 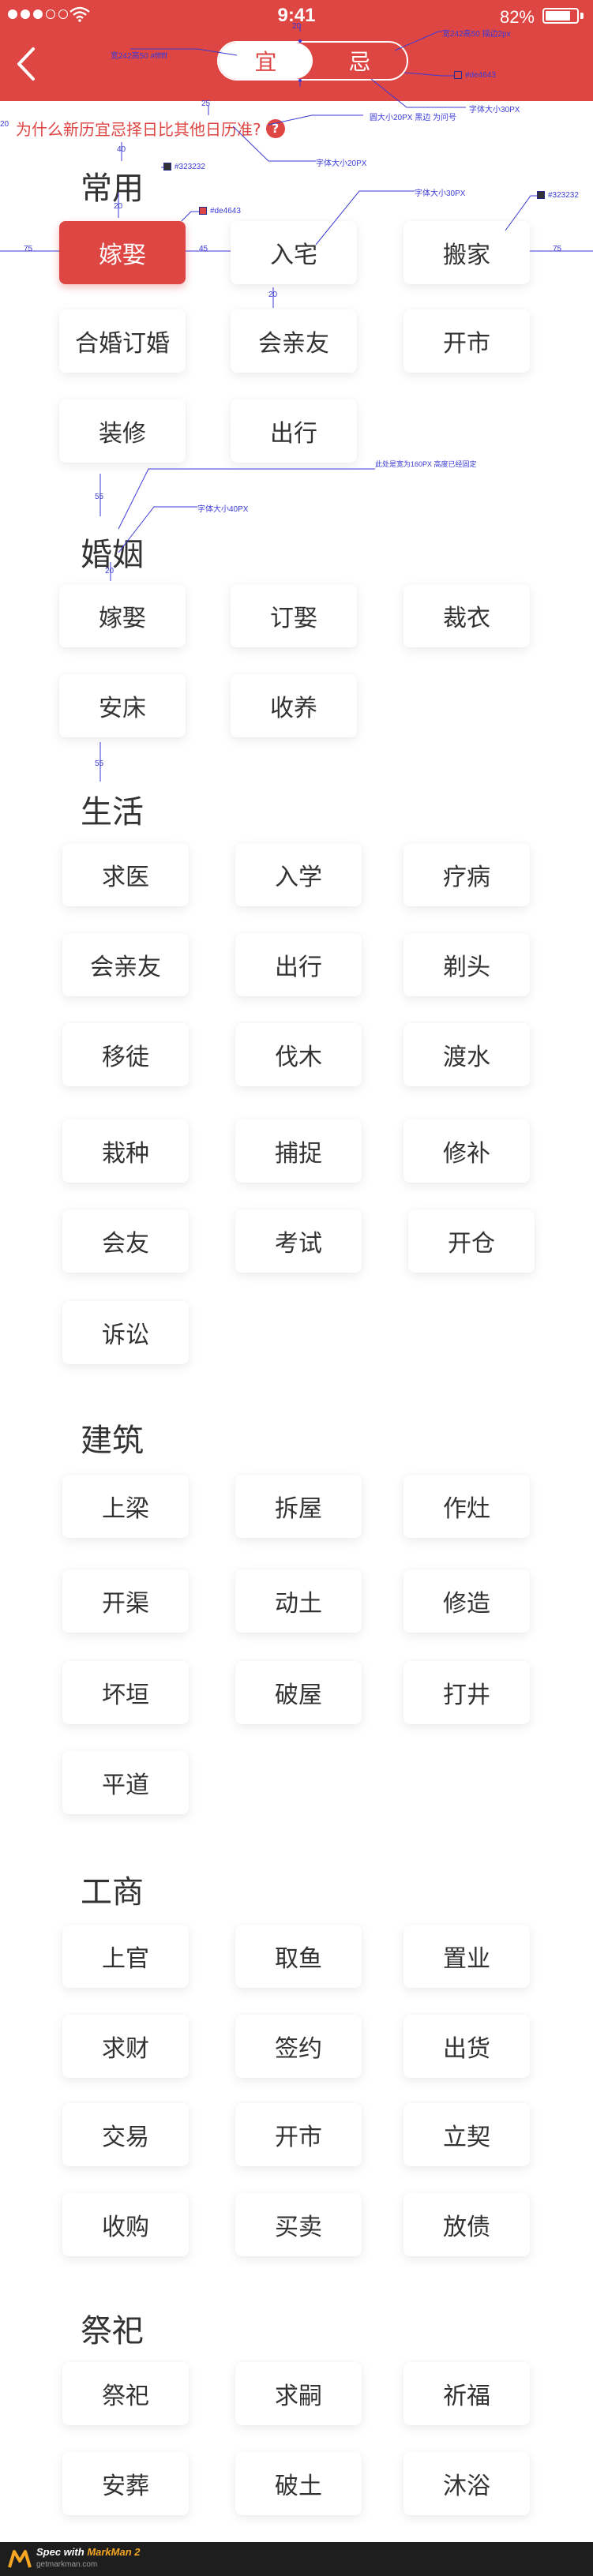 I want to click on tag-item: 搬家, so click(x=466, y=252).